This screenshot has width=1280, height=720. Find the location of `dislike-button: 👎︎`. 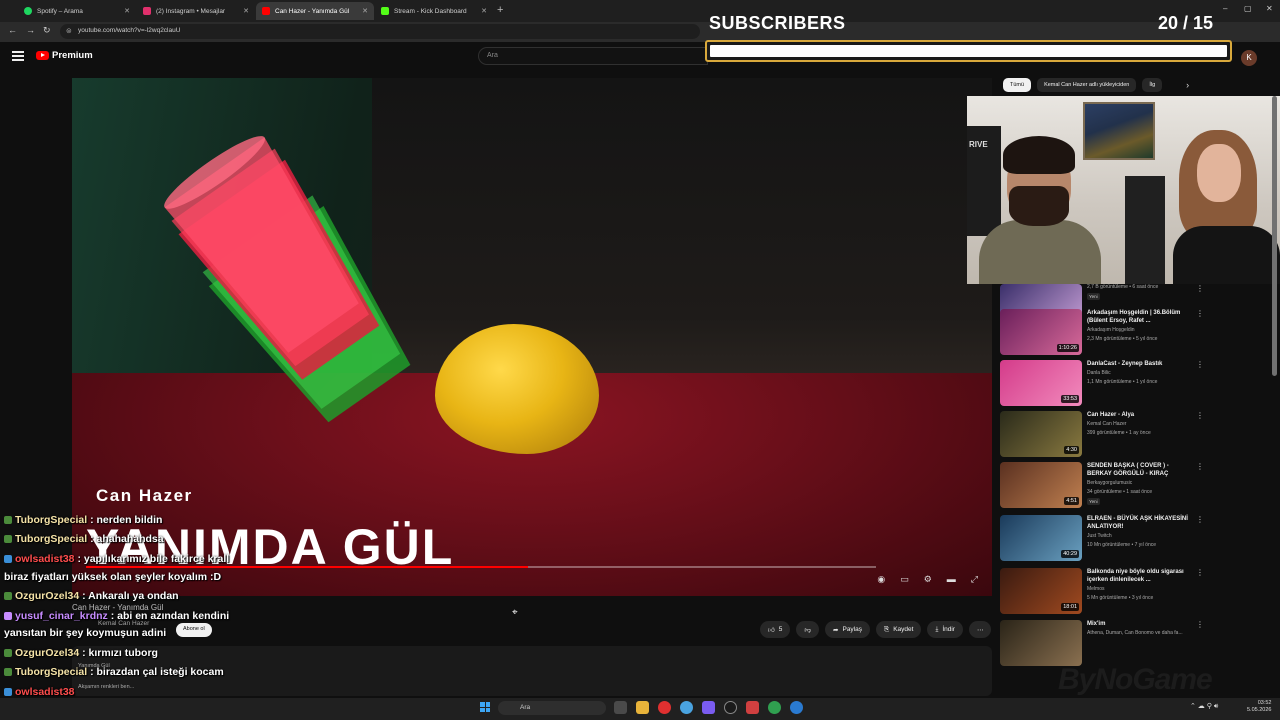

dislike-button: 👎︎ is located at coordinates (808, 629).